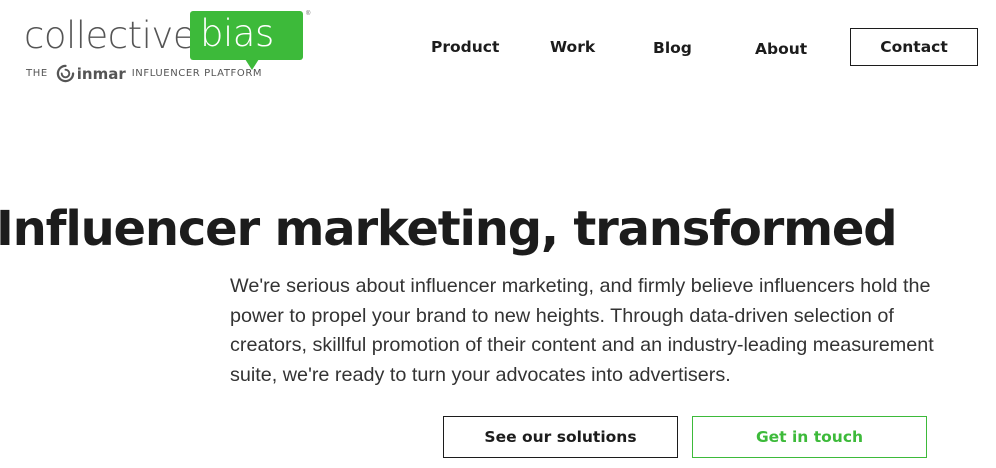 This screenshot has width=996, height=468. Describe the element at coordinates (37, 73) in the screenshot. I see `tagline-the: THE` at that location.